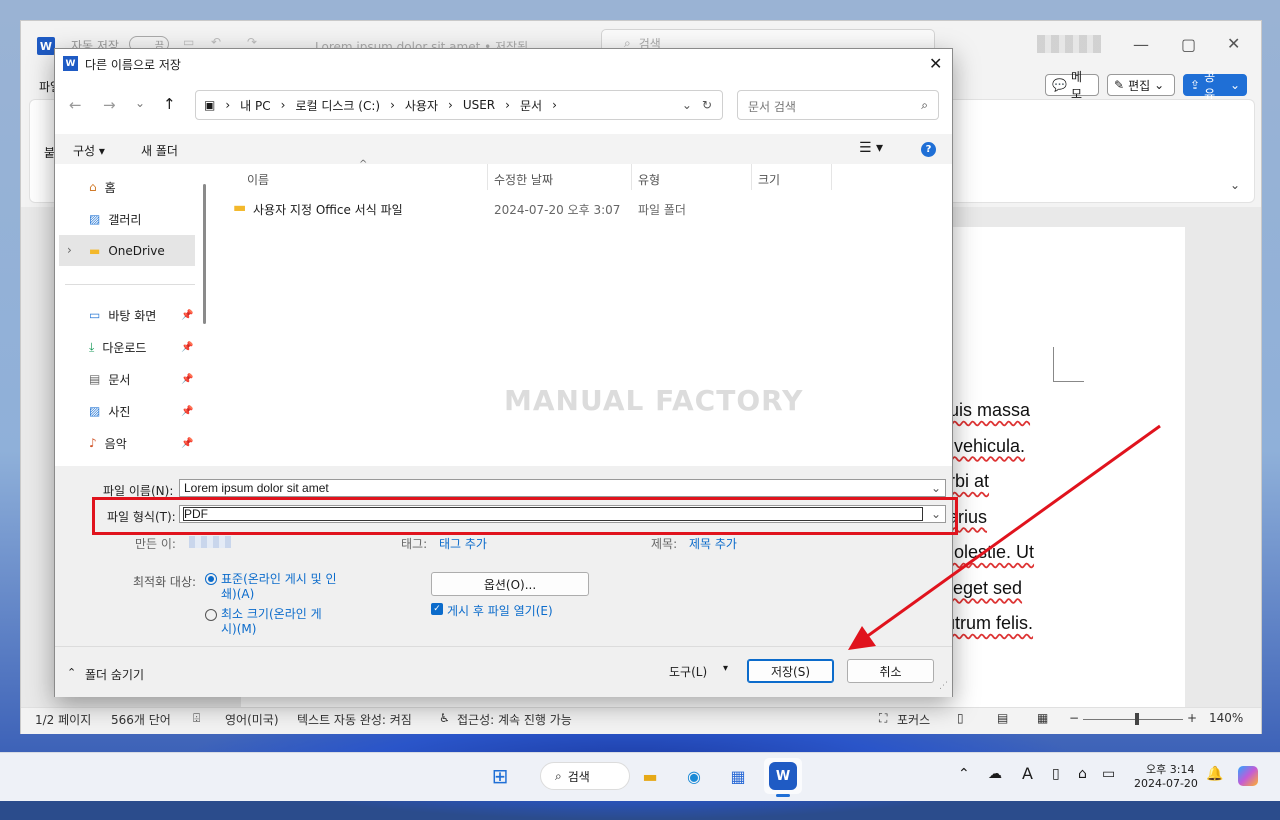 This screenshot has width=1280, height=820. Describe the element at coordinates (1082, 774) in the screenshot. I see `network-icon: ⌂` at that location.